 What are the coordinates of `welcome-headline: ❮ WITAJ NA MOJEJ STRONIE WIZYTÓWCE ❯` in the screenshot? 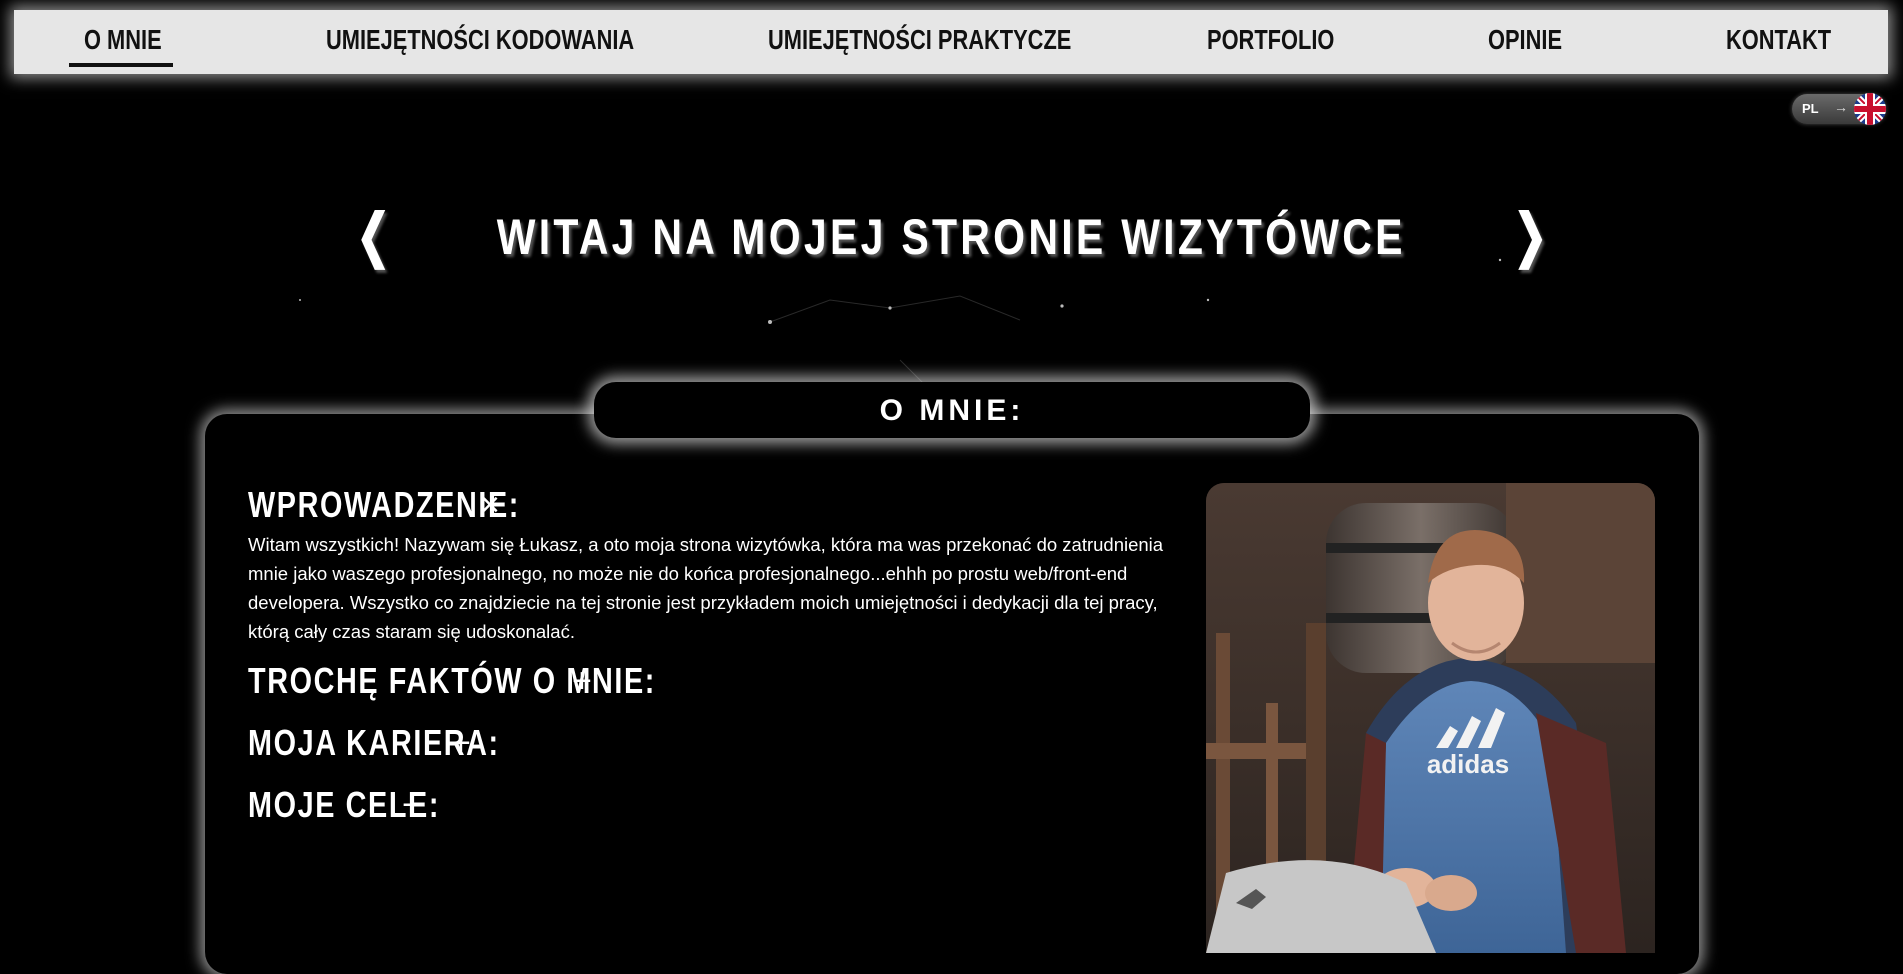 It's located at (951, 235).